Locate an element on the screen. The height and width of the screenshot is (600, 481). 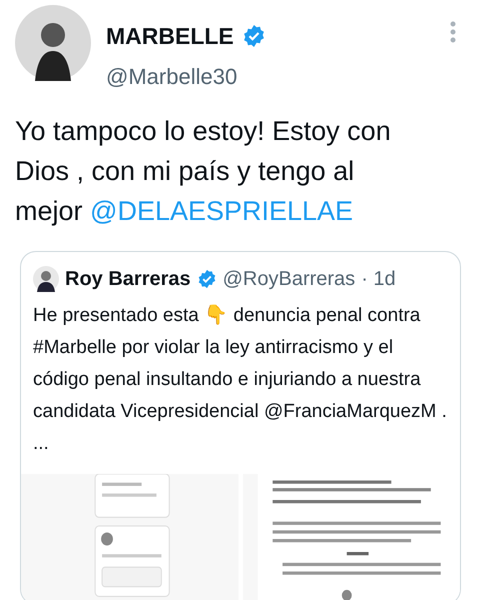
tweet-time: · 1d is located at coordinates (378, 279).